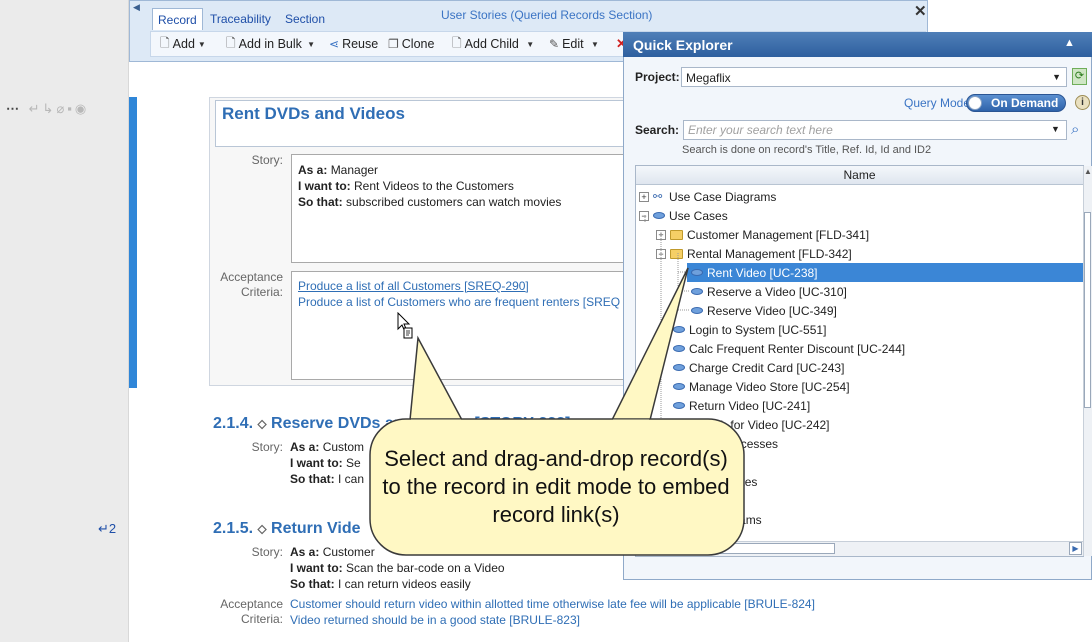 This screenshot has width=1092, height=642. What do you see at coordinates (574, 44) in the screenshot?
I see `edit-button: ✎ Edit ▼` at bounding box center [574, 44].